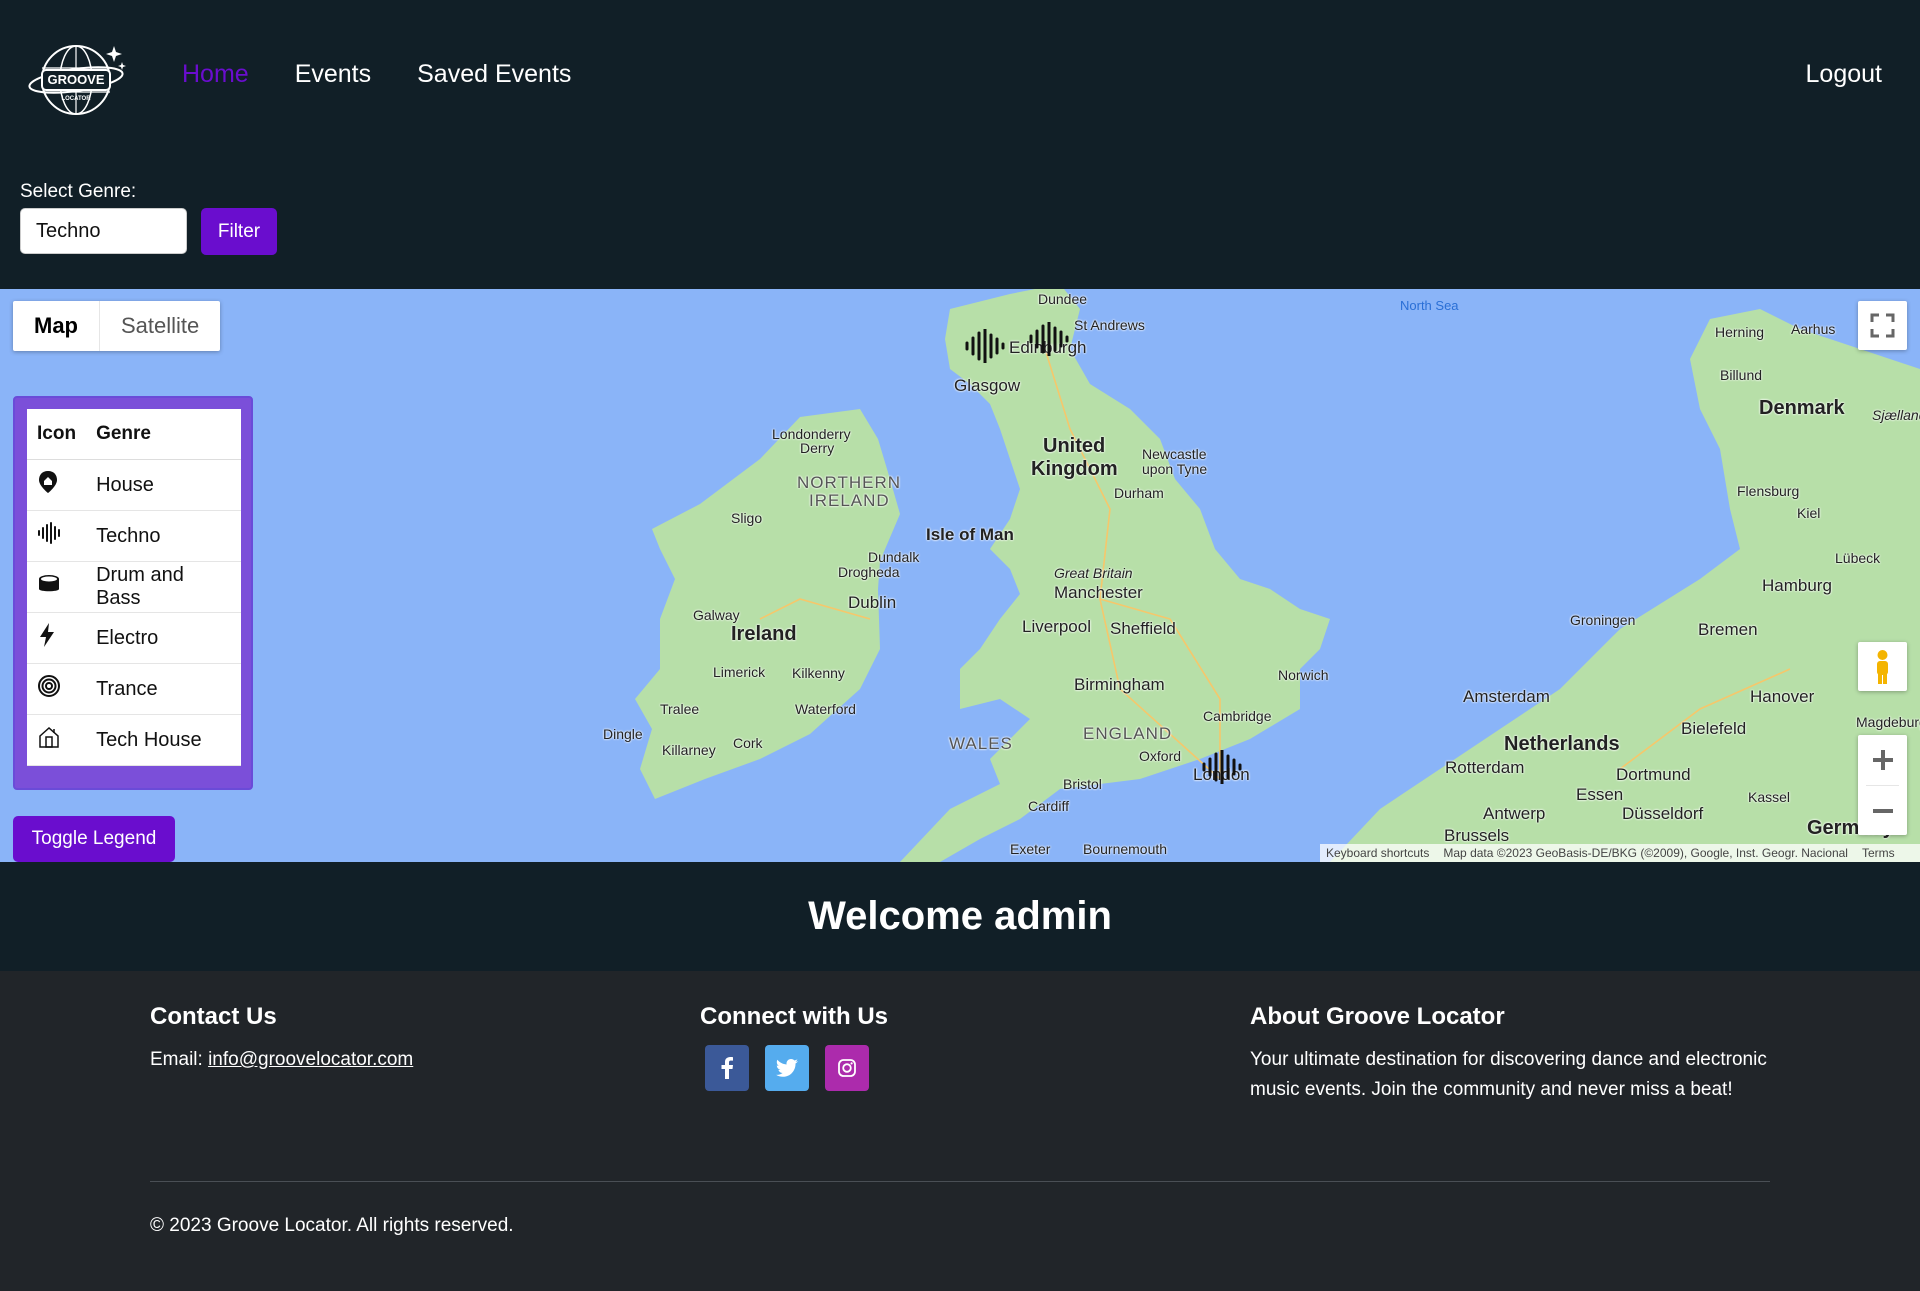  What do you see at coordinates (1074, 446) in the screenshot?
I see `label-united: United` at bounding box center [1074, 446].